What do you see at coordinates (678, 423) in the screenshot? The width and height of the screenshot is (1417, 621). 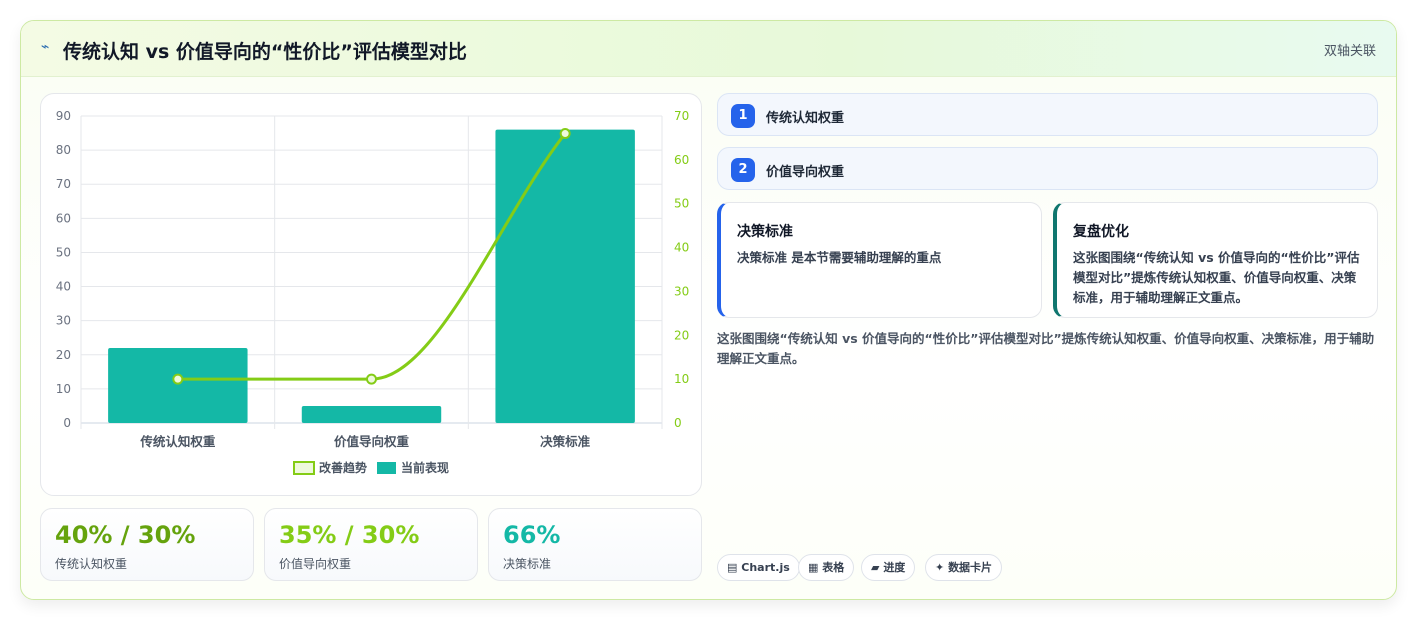 I see `y-right-tick-label: 0` at bounding box center [678, 423].